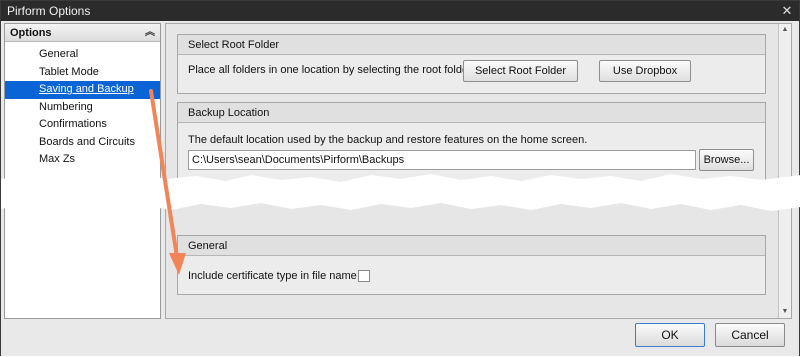 The height and width of the screenshot is (357, 800). I want to click on sidebar-item-numbering: Numbering, so click(82, 108).